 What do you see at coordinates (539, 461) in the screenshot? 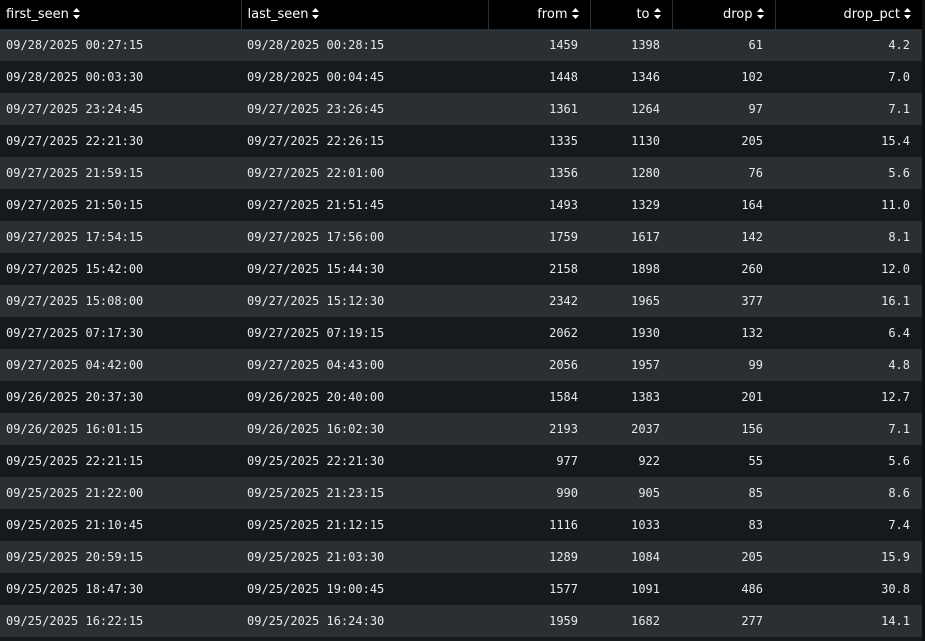
I see `cell-from: 977` at bounding box center [539, 461].